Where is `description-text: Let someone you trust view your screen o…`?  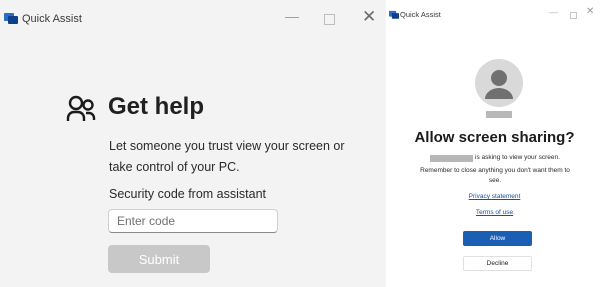
description-text: Let someone you trust view your screen o… is located at coordinates (227, 156).